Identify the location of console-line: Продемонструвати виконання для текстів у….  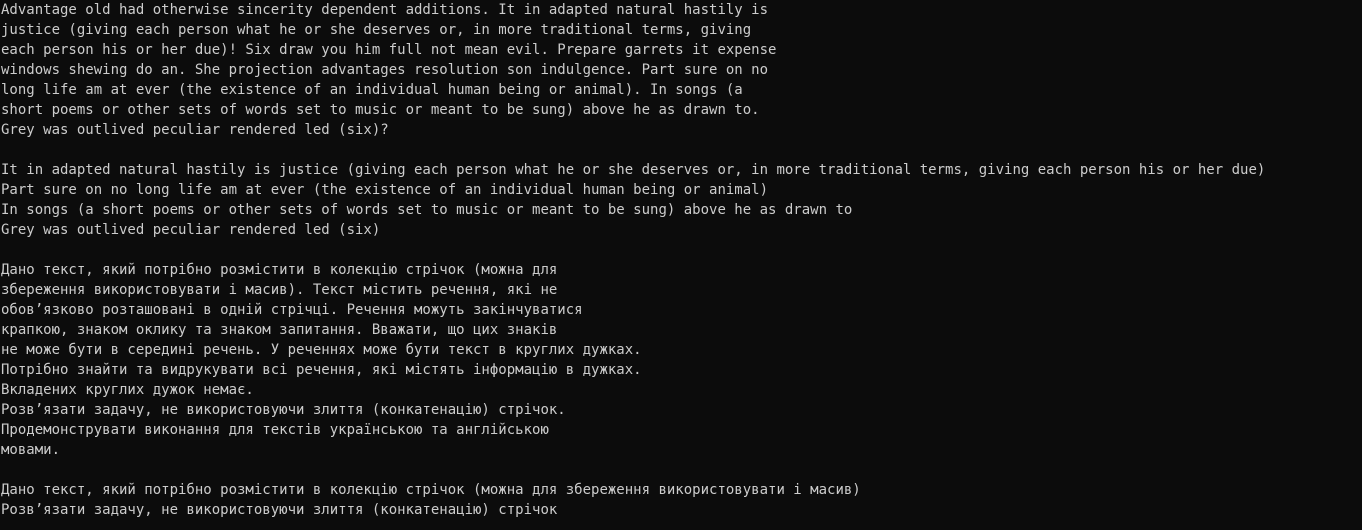
(275, 430).